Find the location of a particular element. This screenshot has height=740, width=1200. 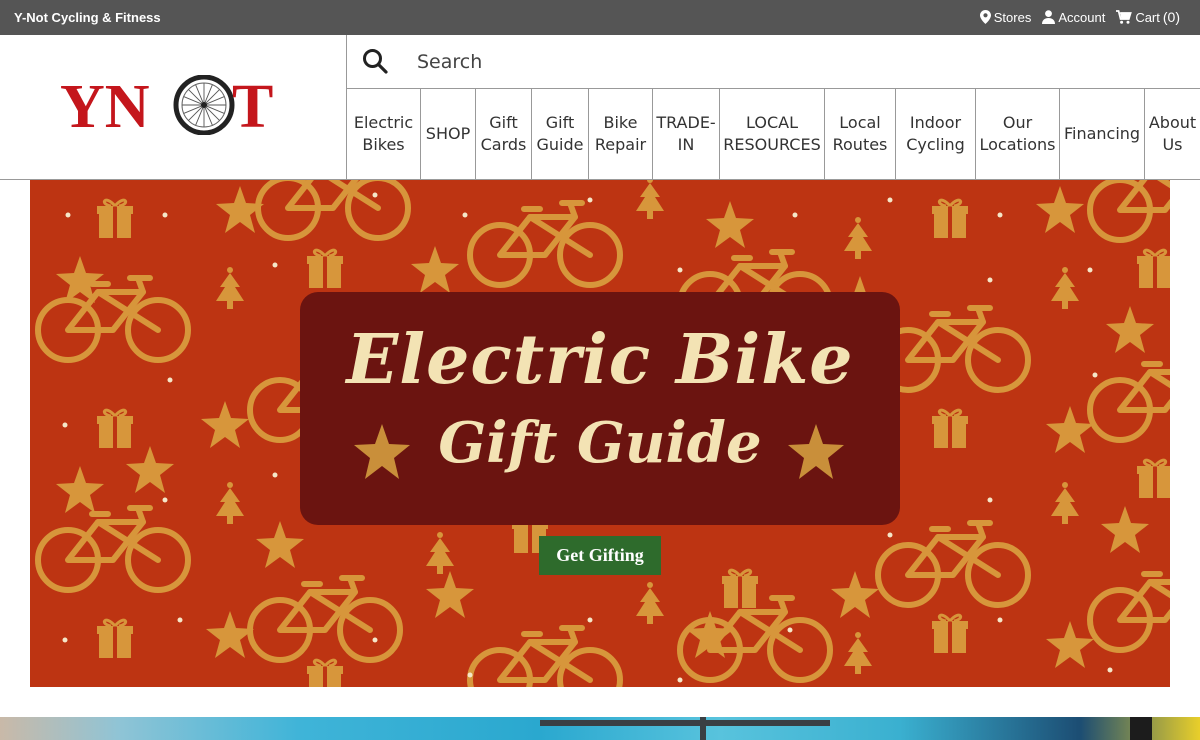

nav-item-gift-guide: Gift Guide is located at coordinates (560, 134).